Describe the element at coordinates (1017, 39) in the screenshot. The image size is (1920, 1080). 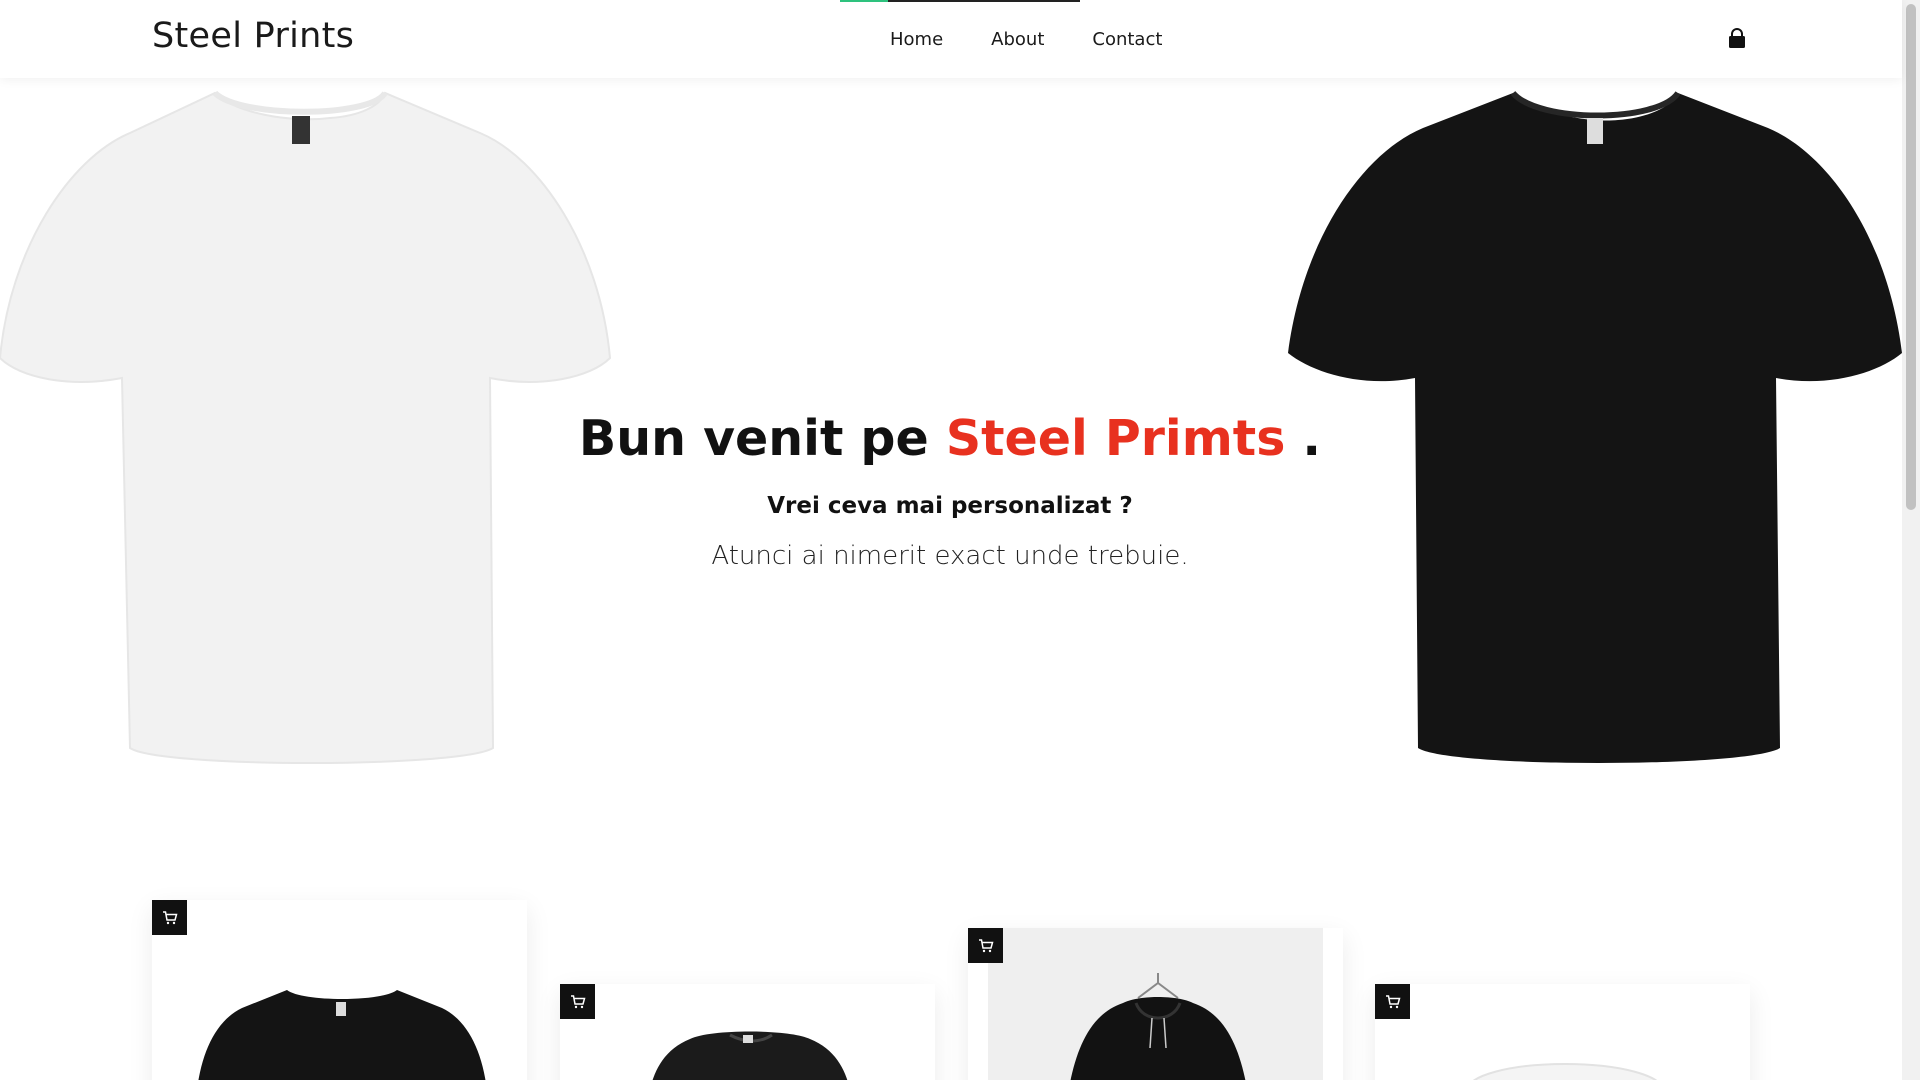
I see `nav-about: About` at that location.